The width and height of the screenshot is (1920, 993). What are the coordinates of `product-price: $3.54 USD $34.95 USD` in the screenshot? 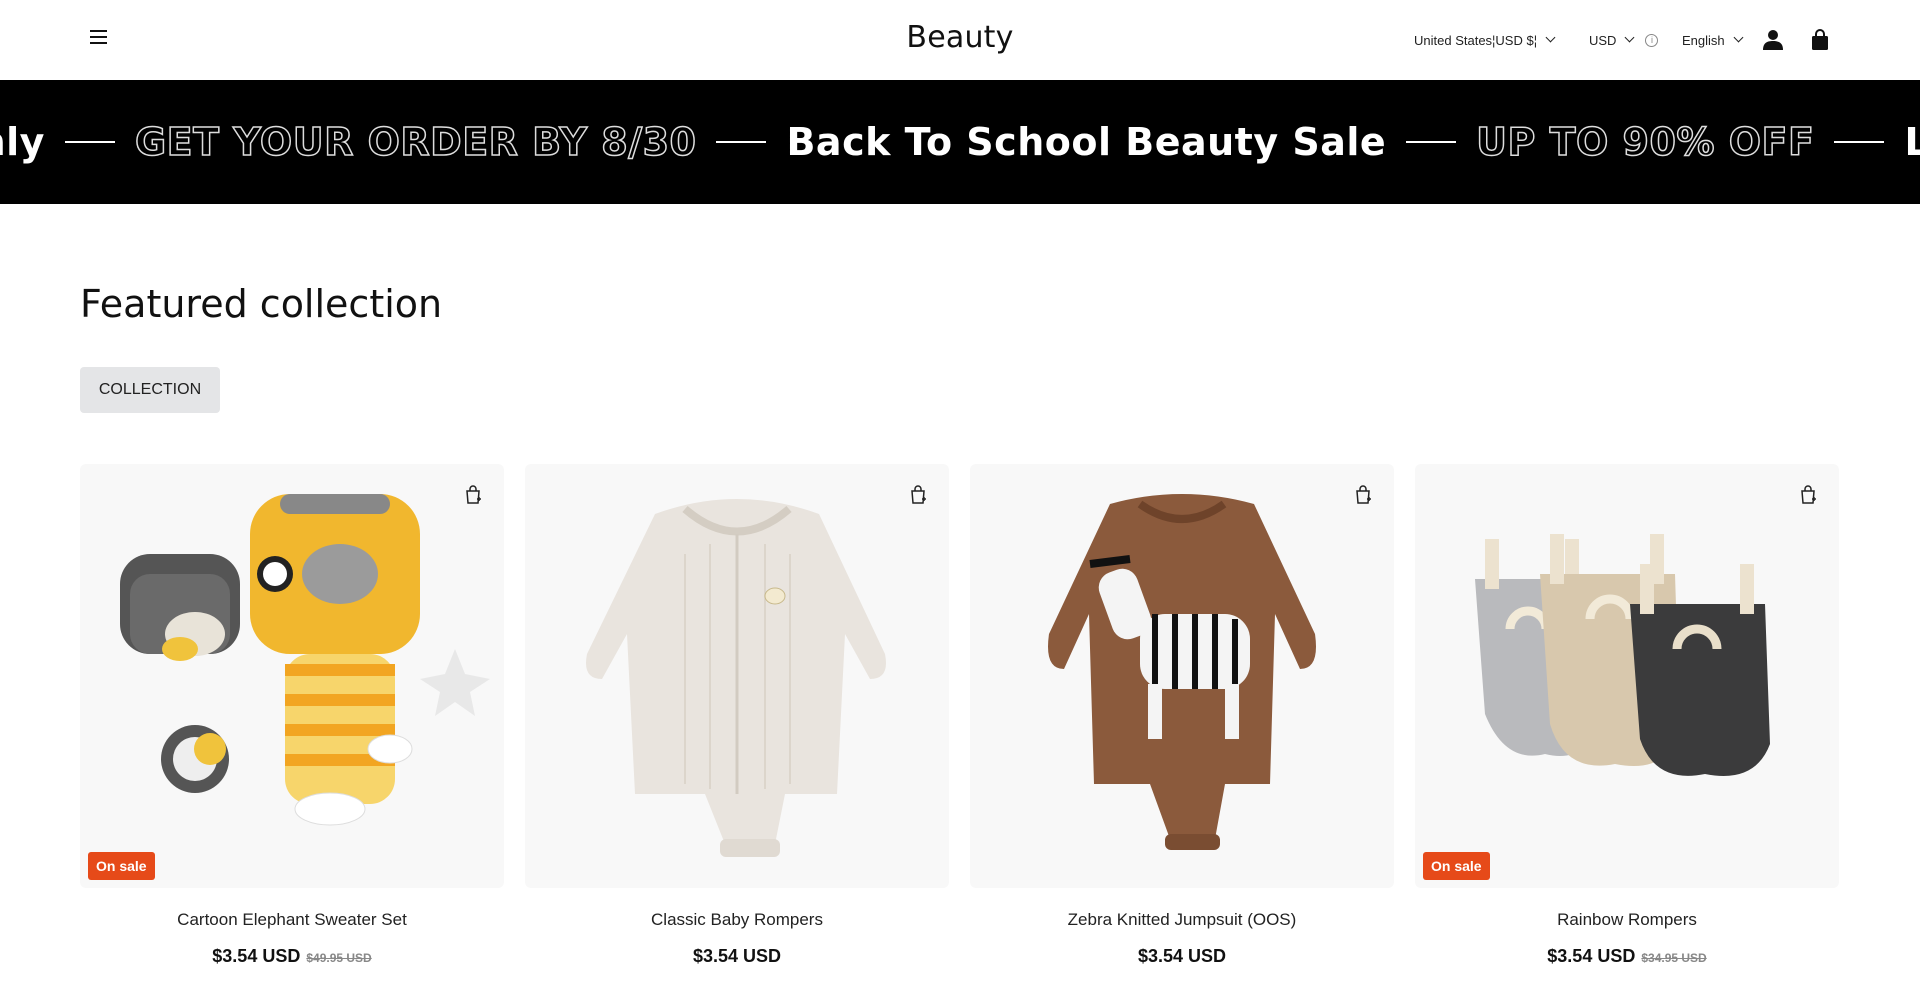 It's located at (1627, 956).